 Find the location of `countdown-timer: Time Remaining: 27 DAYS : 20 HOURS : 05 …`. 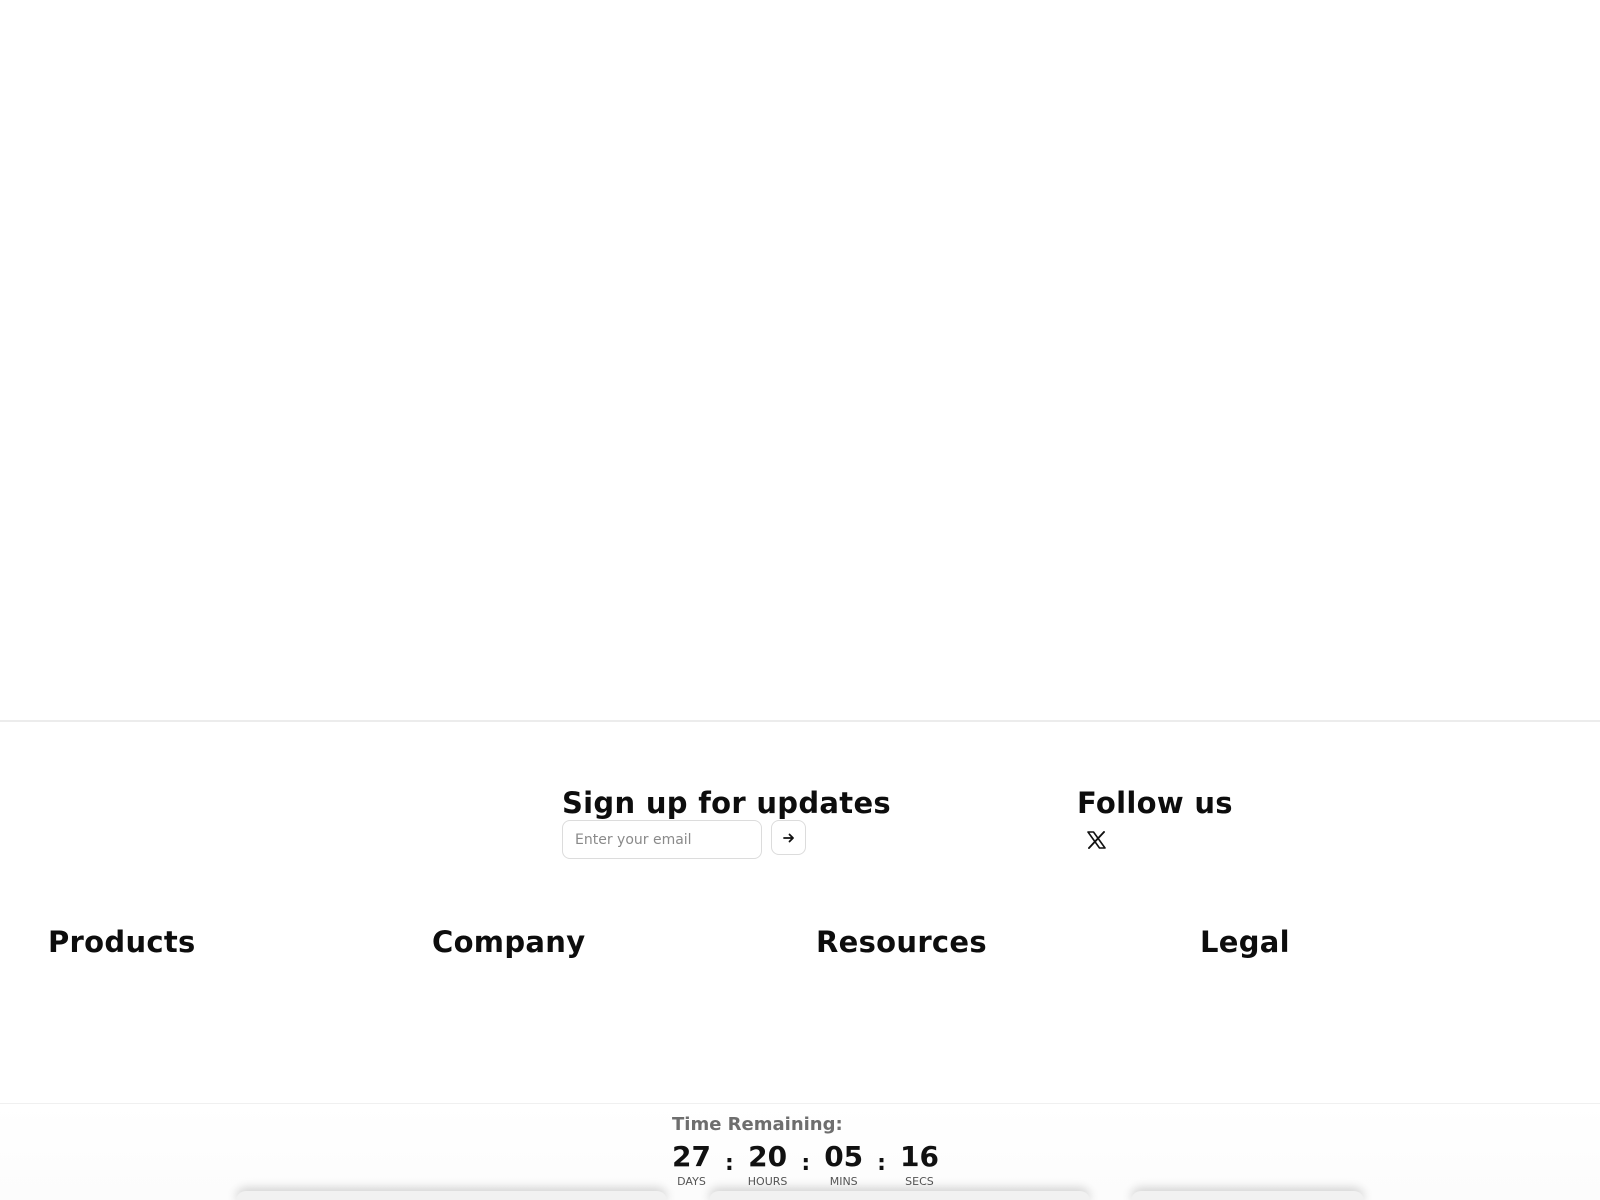

countdown-timer: Time Remaining: 27 DAYS : 20 HOURS : 05 … is located at coordinates (805, 1151).